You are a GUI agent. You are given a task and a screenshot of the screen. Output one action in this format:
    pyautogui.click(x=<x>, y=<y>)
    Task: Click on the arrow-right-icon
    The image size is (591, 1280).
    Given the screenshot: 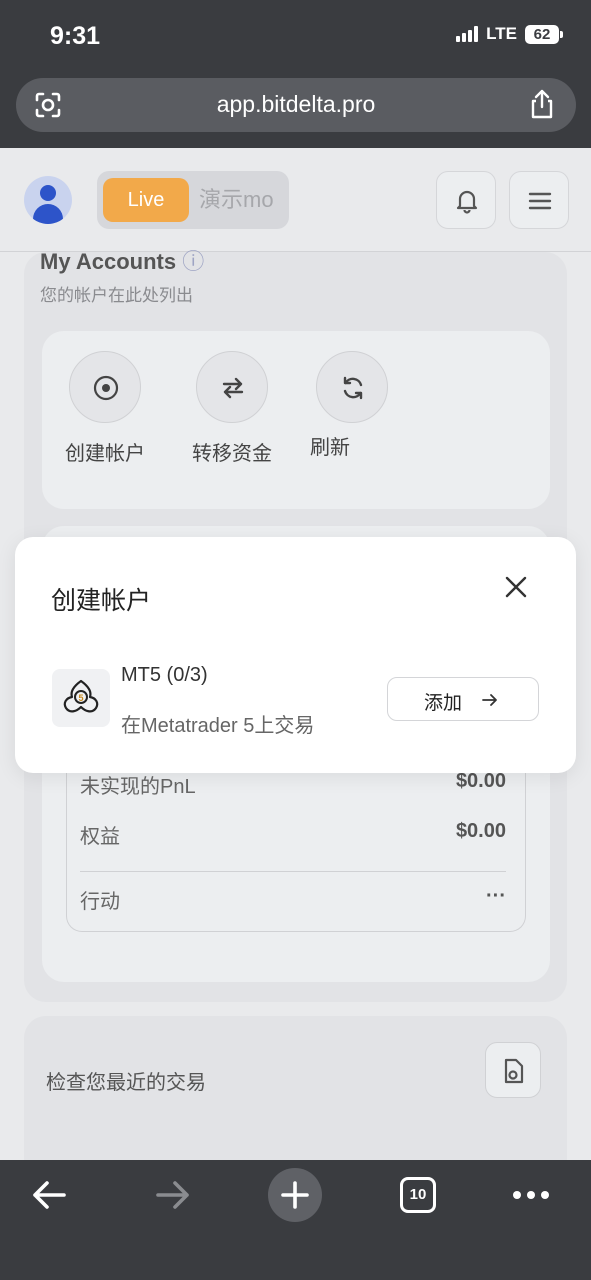 What is the action you would take?
    pyautogui.click(x=489, y=700)
    